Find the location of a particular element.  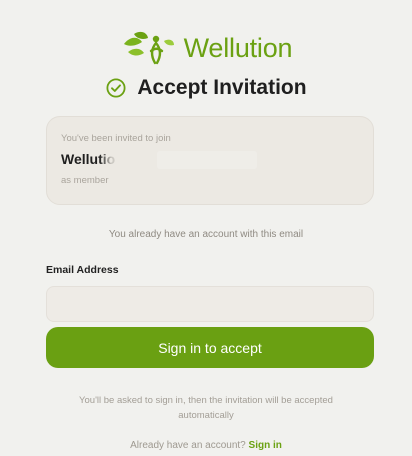

leaf-figure-icon is located at coordinates (148, 48).